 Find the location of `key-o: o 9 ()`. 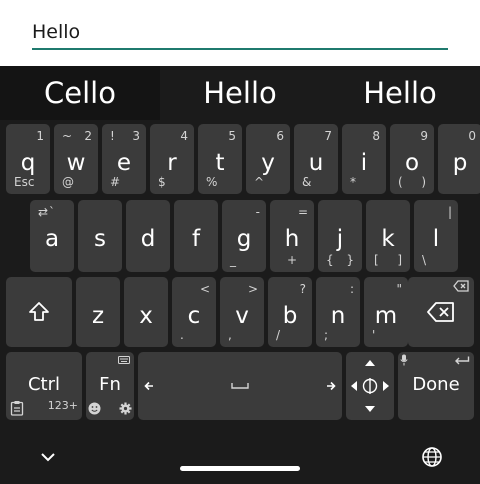

key-o: o 9 () is located at coordinates (412, 159).